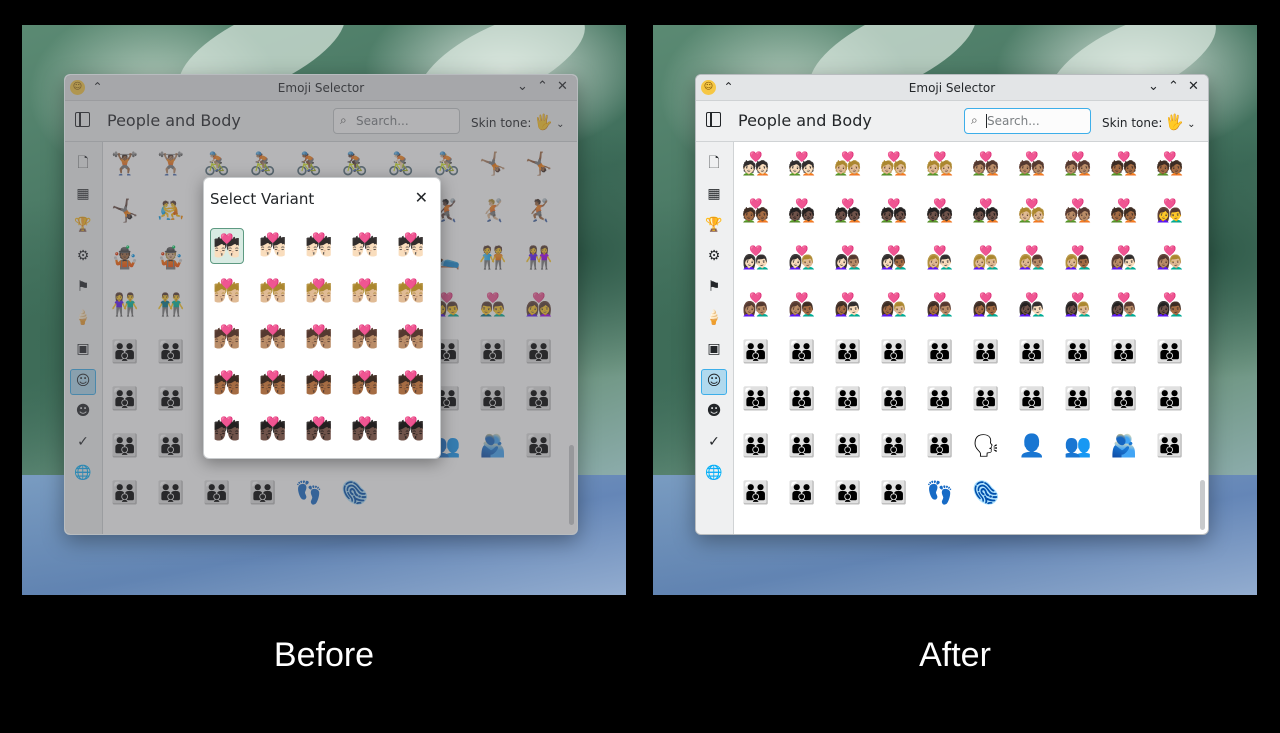 Image resolution: width=1280 pixels, height=733 pixels. What do you see at coordinates (714, 225) in the screenshot?
I see `trophy-icon: 🏆` at bounding box center [714, 225].